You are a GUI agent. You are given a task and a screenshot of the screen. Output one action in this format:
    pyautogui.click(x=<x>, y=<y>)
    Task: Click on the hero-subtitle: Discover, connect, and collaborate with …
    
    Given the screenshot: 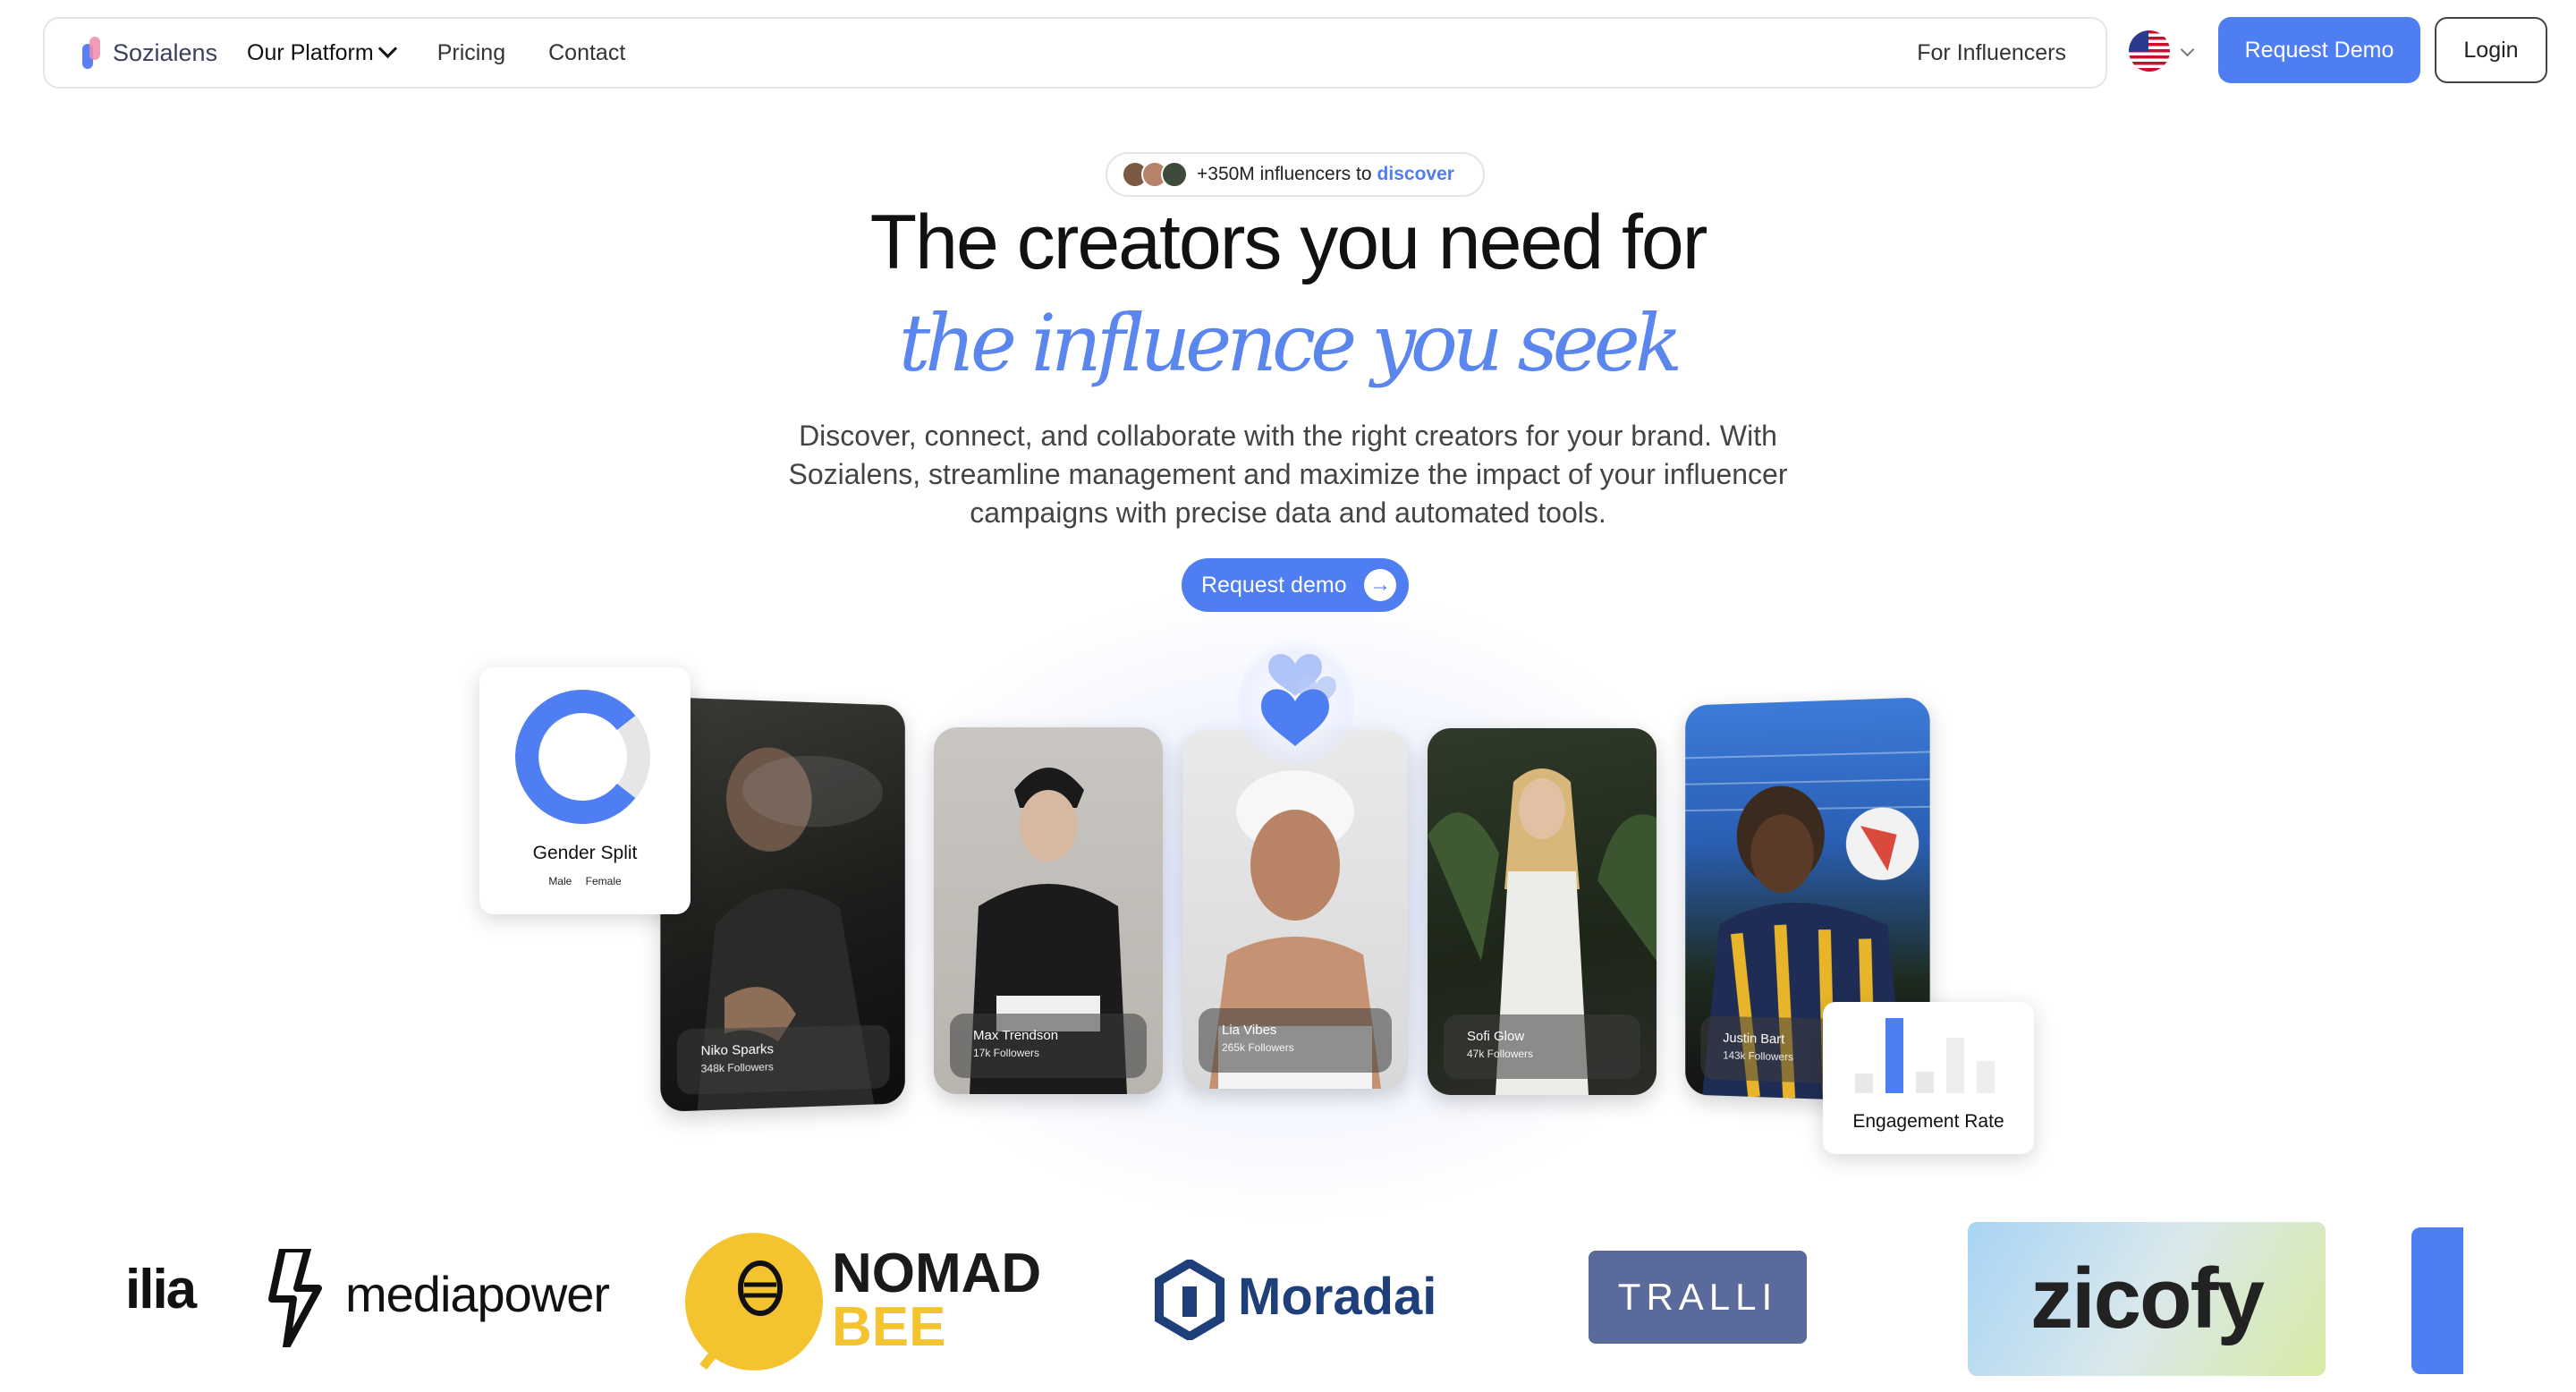 What is the action you would take?
    pyautogui.click(x=1288, y=474)
    